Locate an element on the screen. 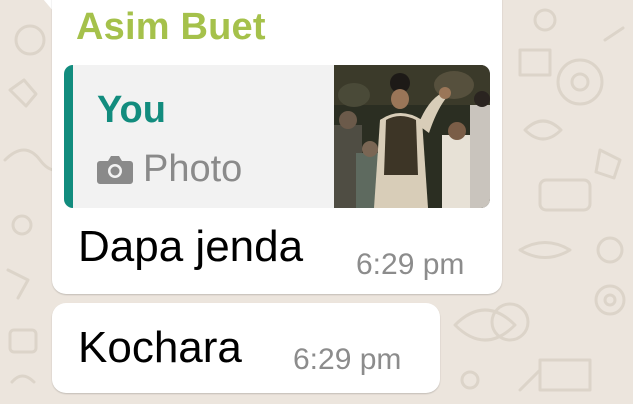  message-text: Dapa jenda is located at coordinates (191, 246).